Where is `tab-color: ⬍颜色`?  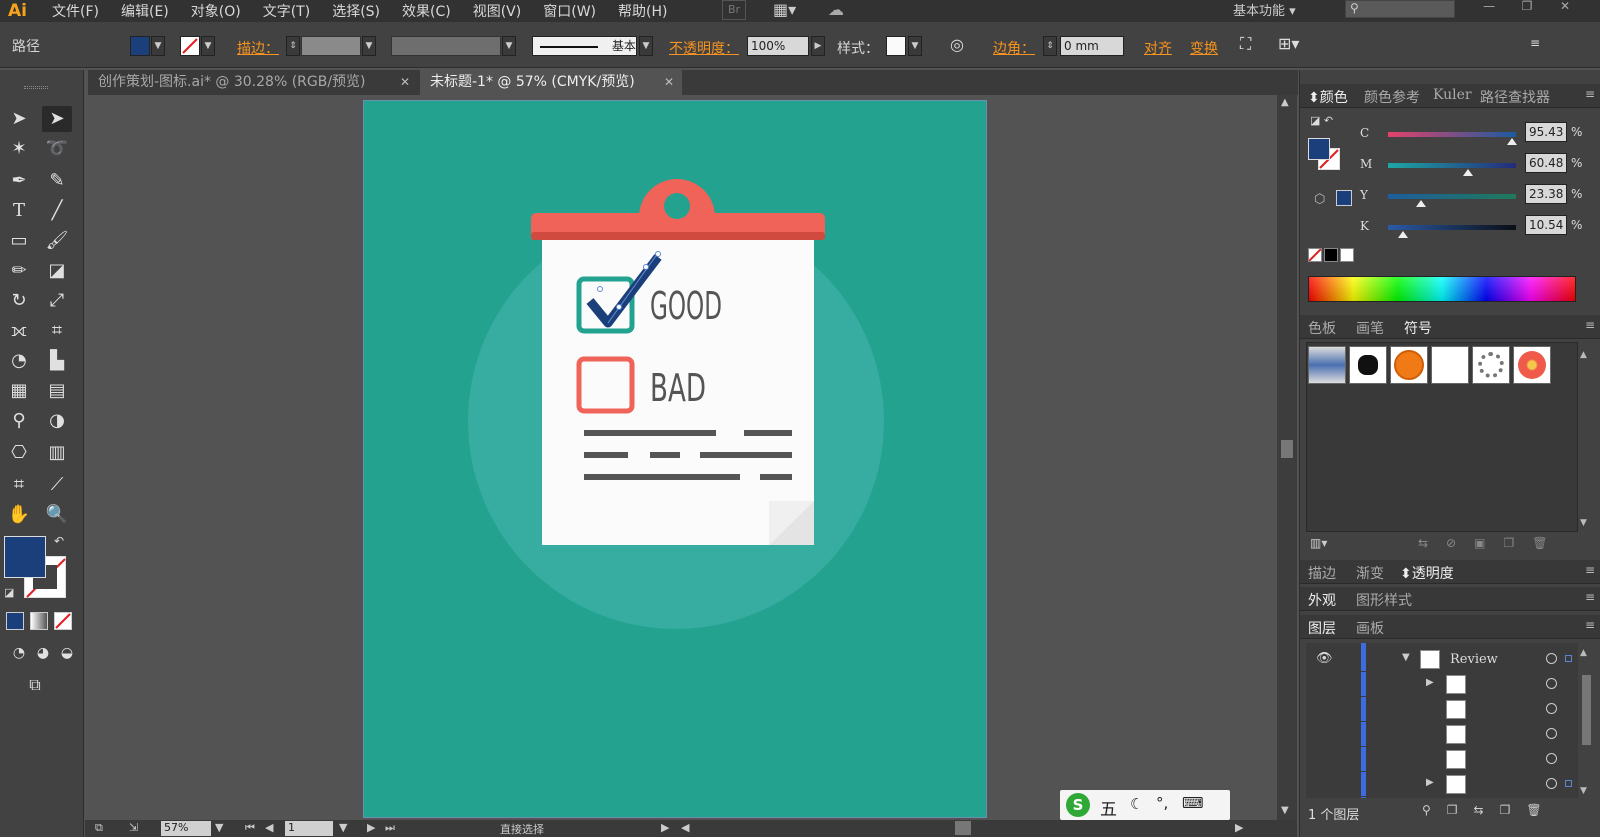
tab-color: ⬍颜色 is located at coordinates (1328, 97).